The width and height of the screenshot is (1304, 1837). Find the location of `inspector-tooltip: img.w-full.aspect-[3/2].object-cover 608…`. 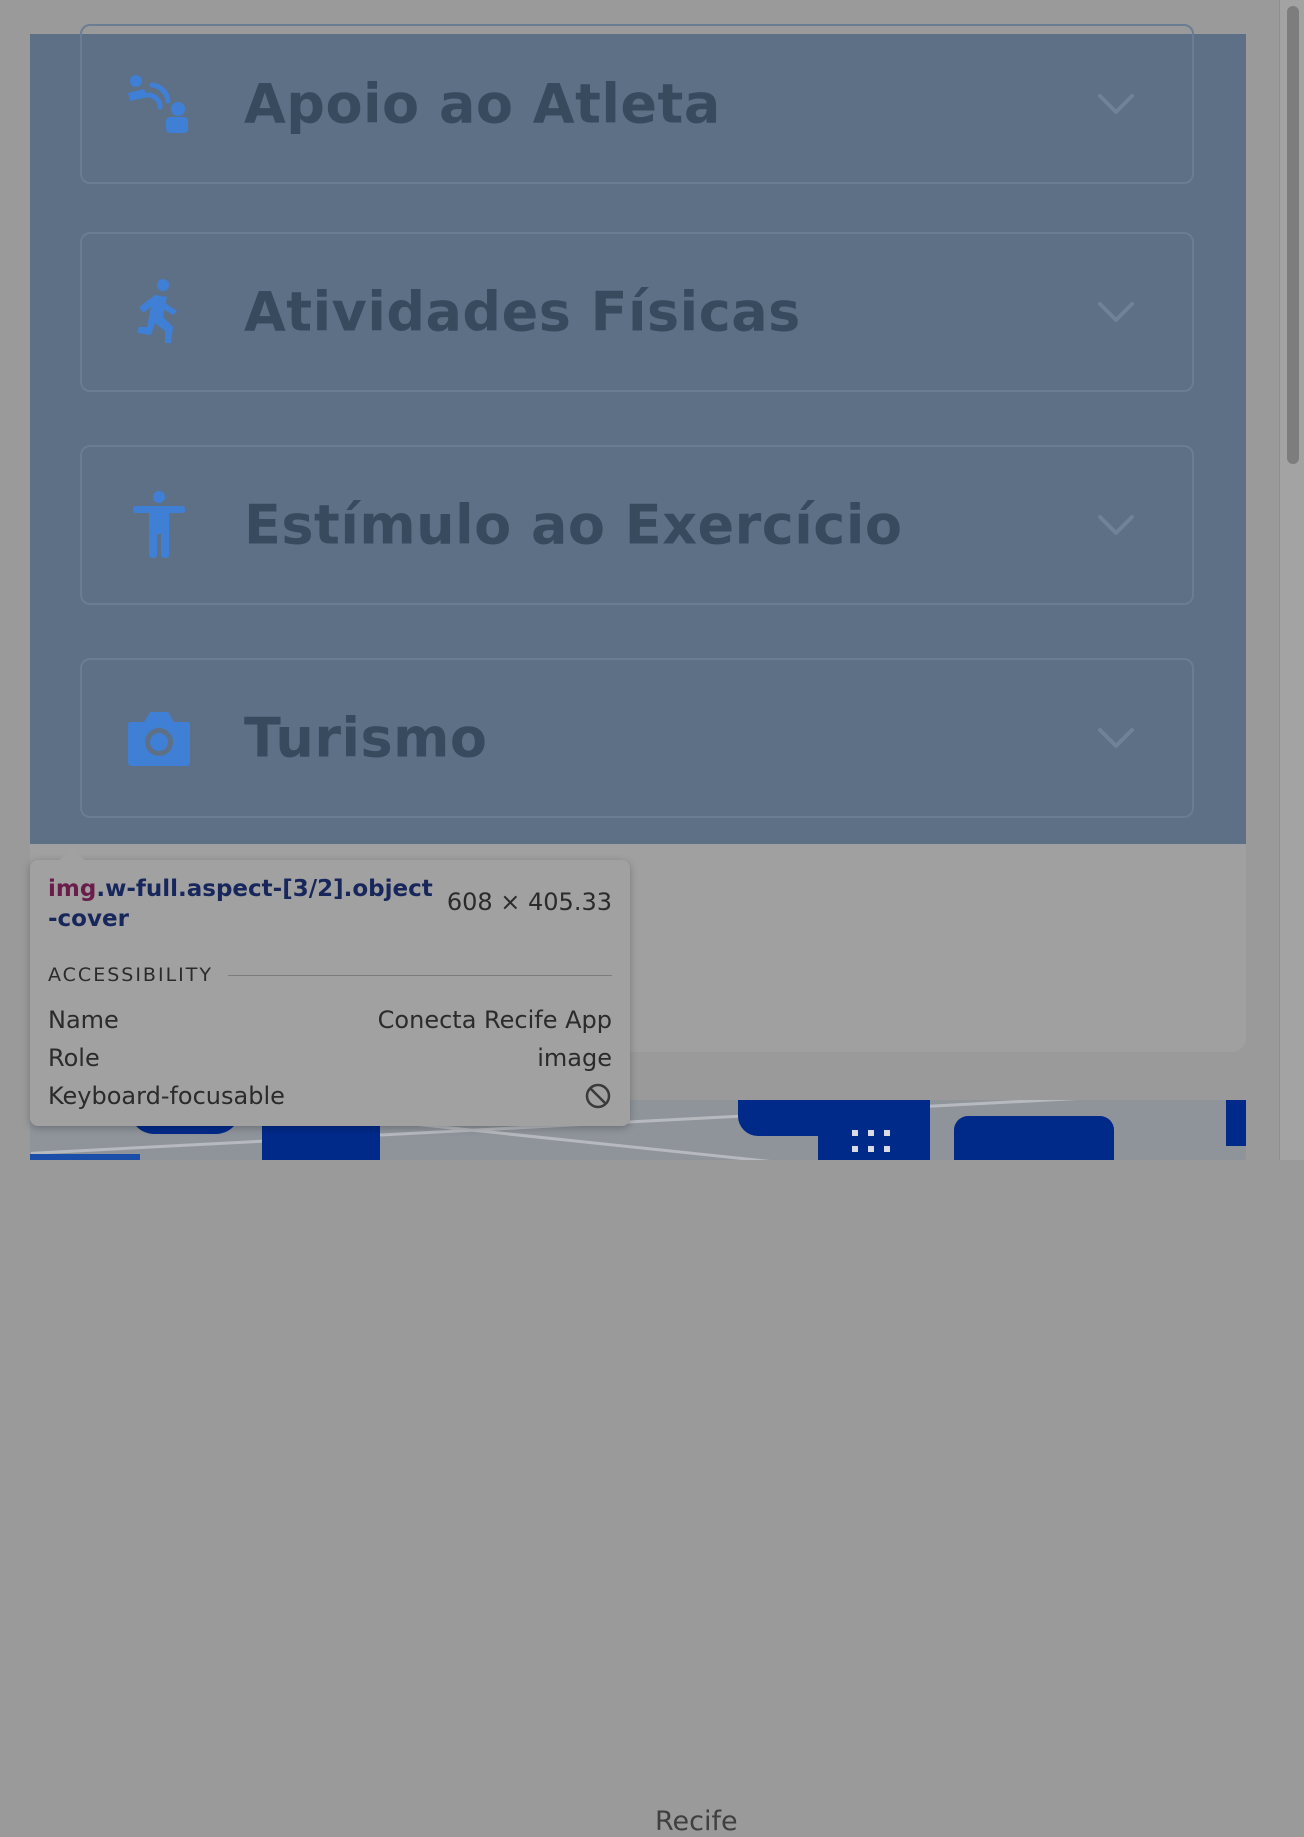

inspector-tooltip: img.w-full.aspect-[3/2].object-cover 608… is located at coordinates (330, 987).